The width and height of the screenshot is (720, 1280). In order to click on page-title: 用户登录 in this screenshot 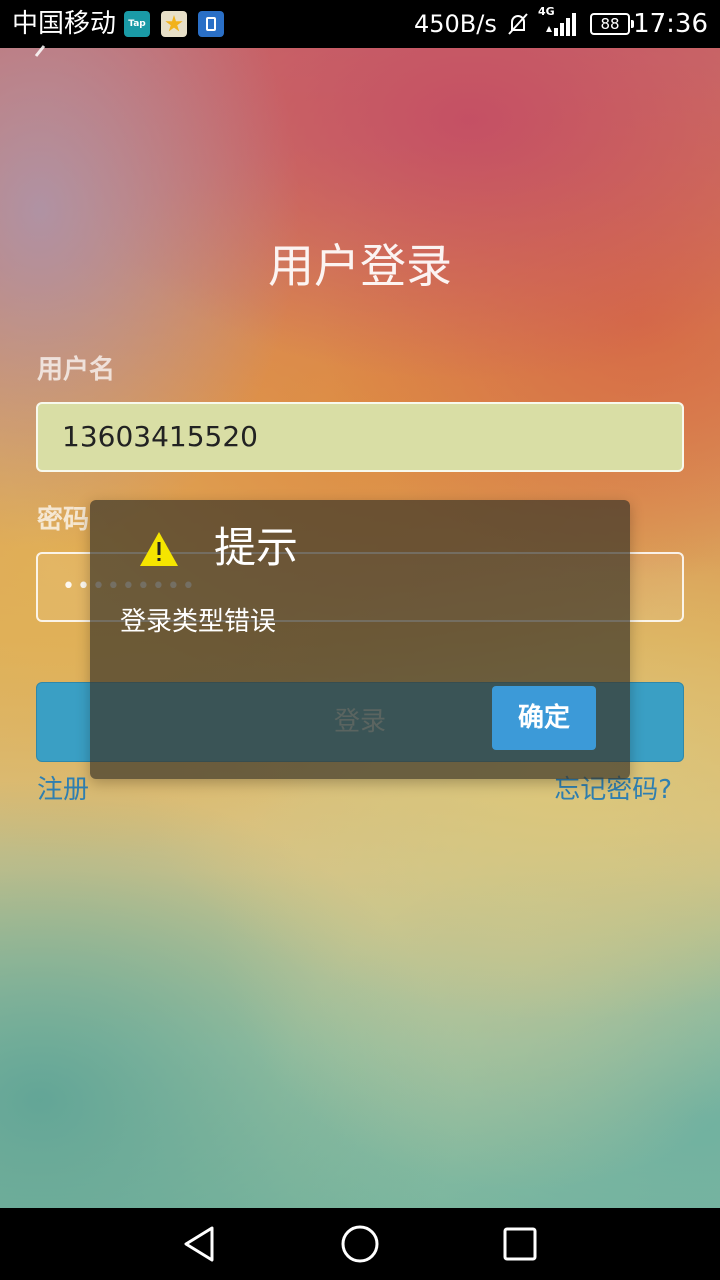, I will do `click(360, 266)`.